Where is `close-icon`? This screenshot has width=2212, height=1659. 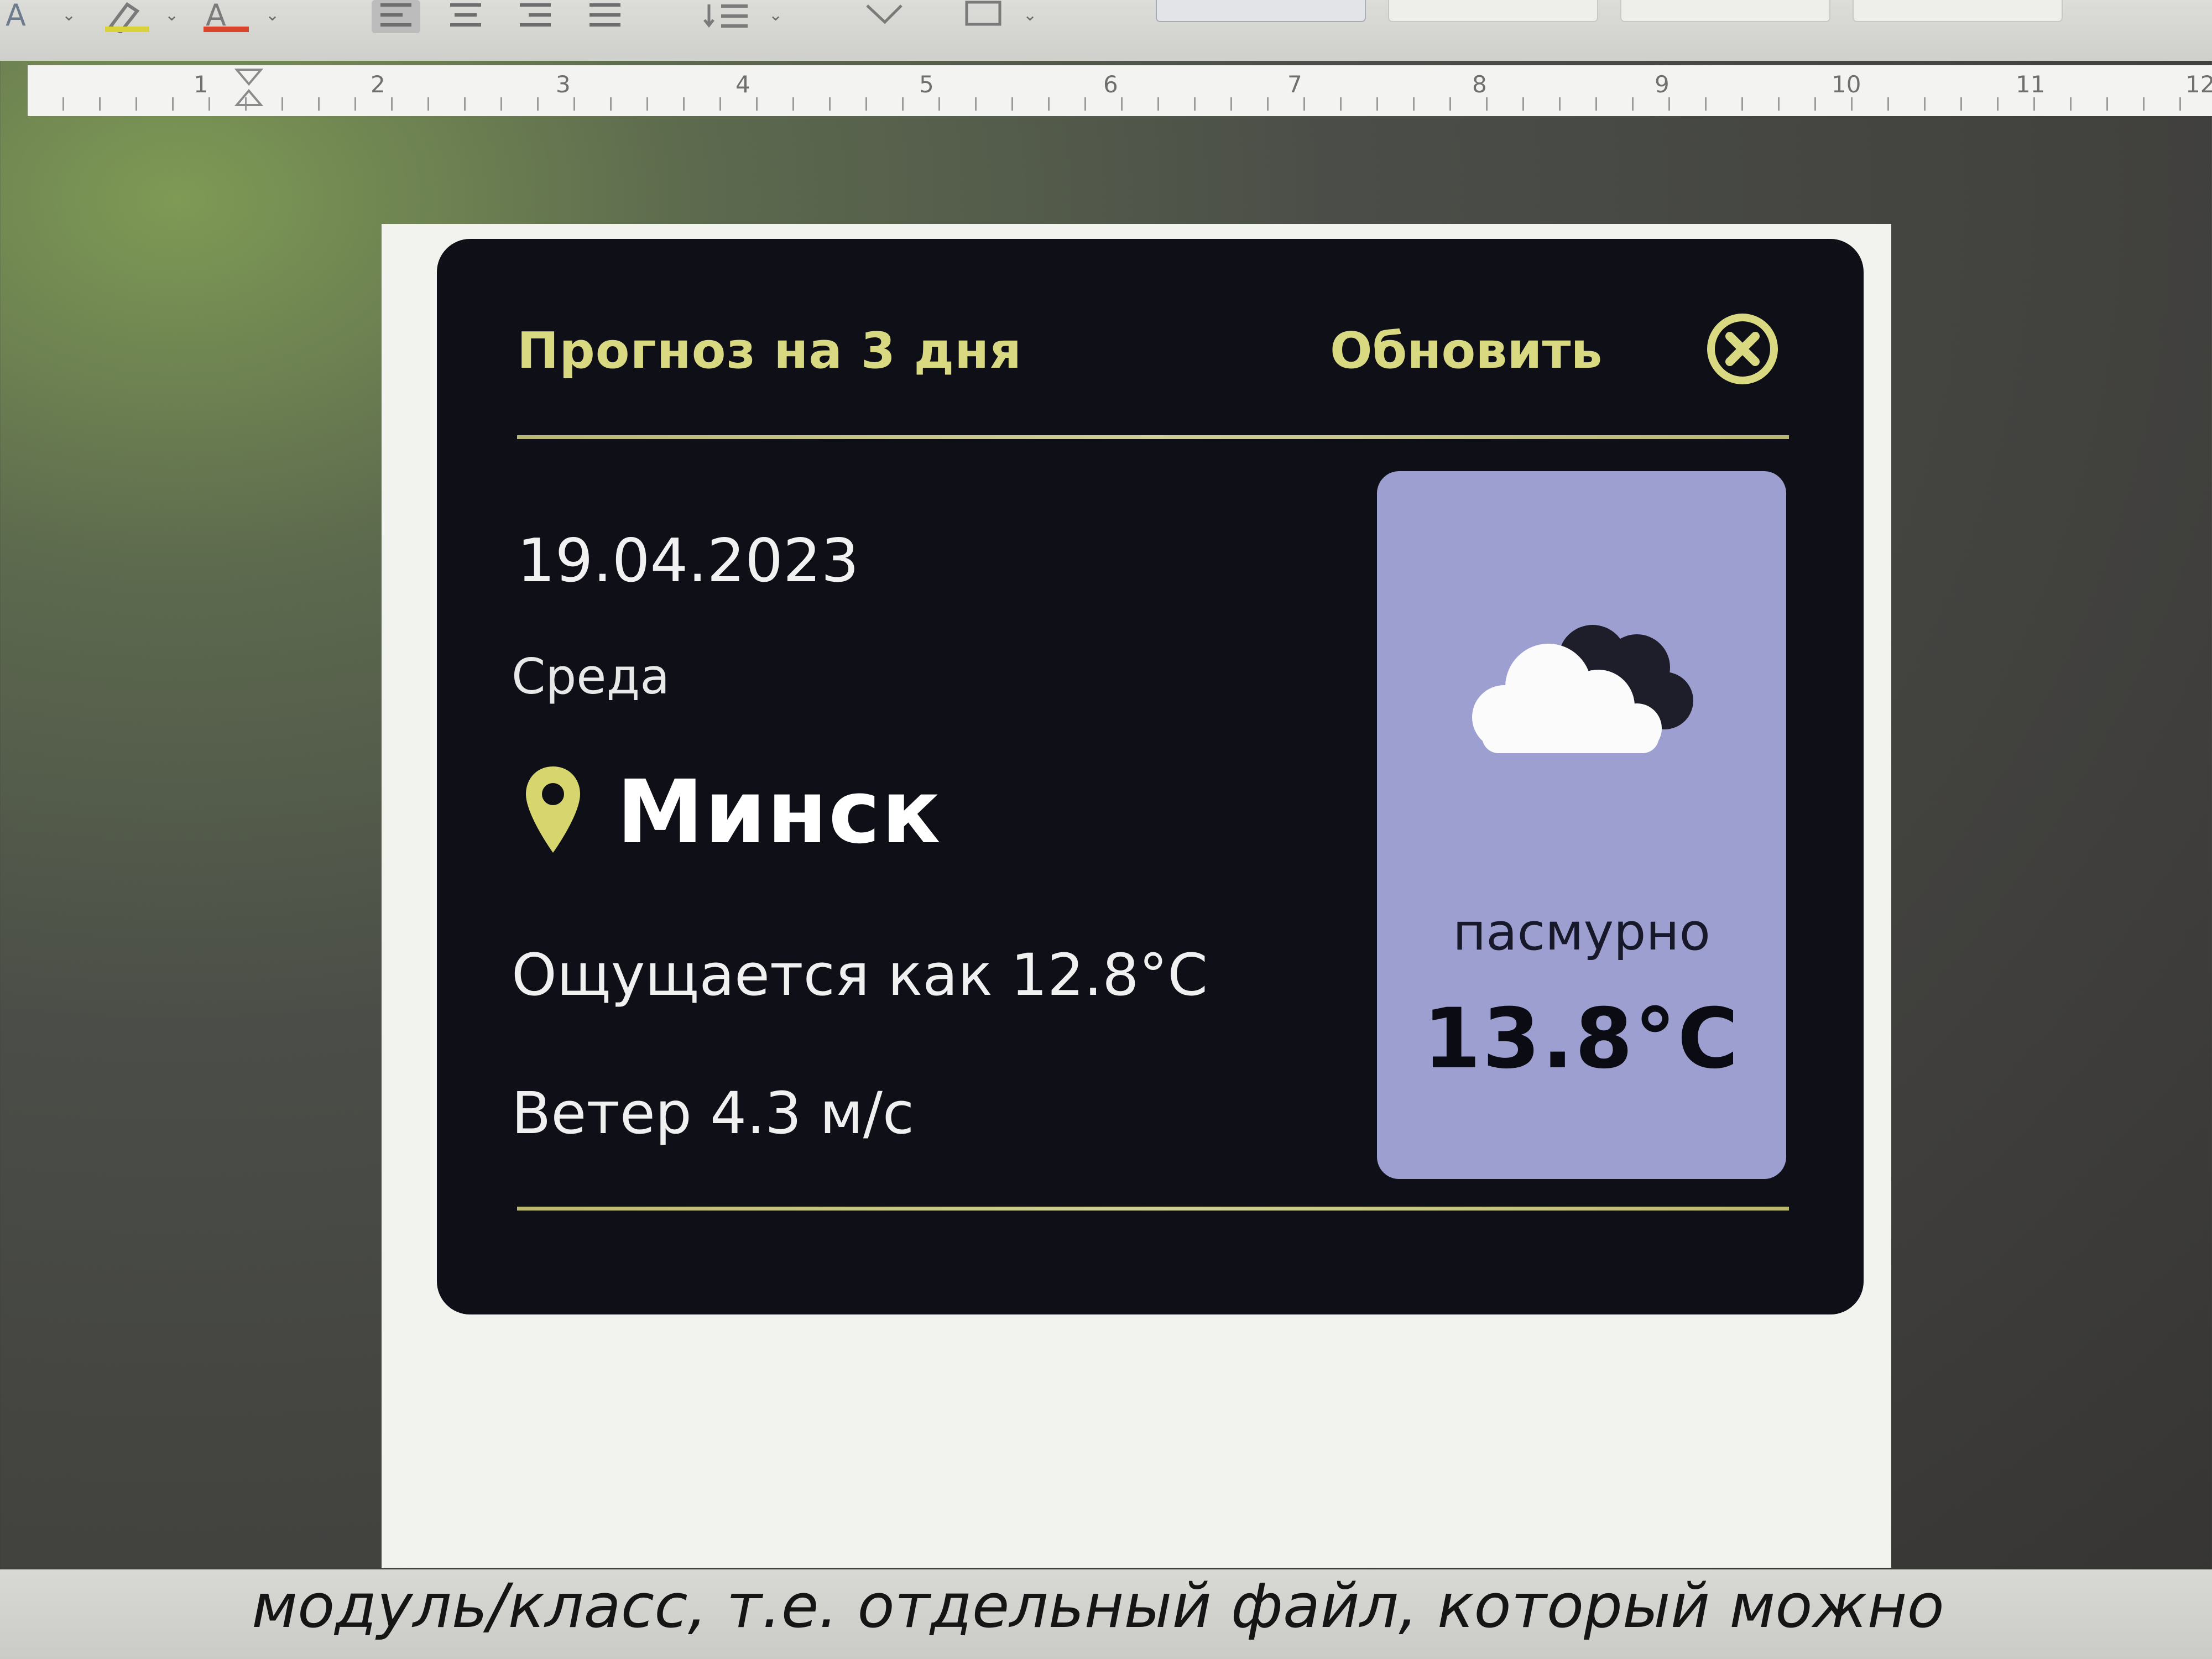 close-icon is located at coordinates (1743, 348).